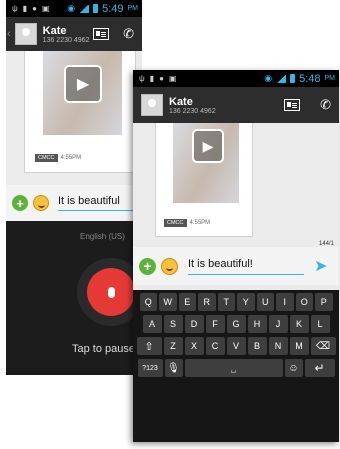 The width and height of the screenshot is (340, 449). Describe the element at coordinates (246, 266) in the screenshot. I see `message-input: It is beautiful!` at that location.